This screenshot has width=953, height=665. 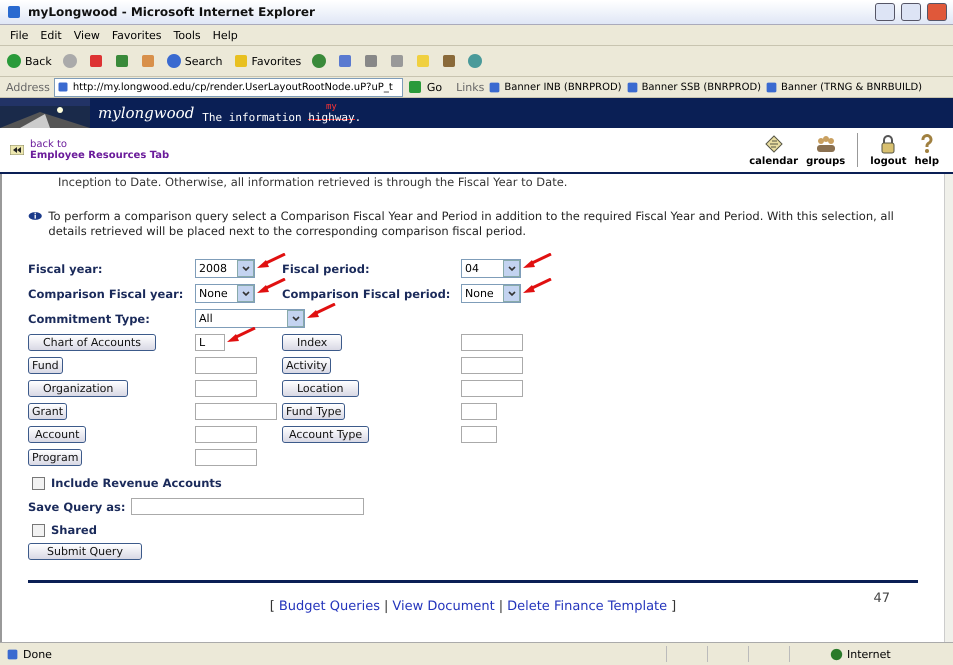 I want to click on lookup-button: Activity, so click(x=307, y=365).